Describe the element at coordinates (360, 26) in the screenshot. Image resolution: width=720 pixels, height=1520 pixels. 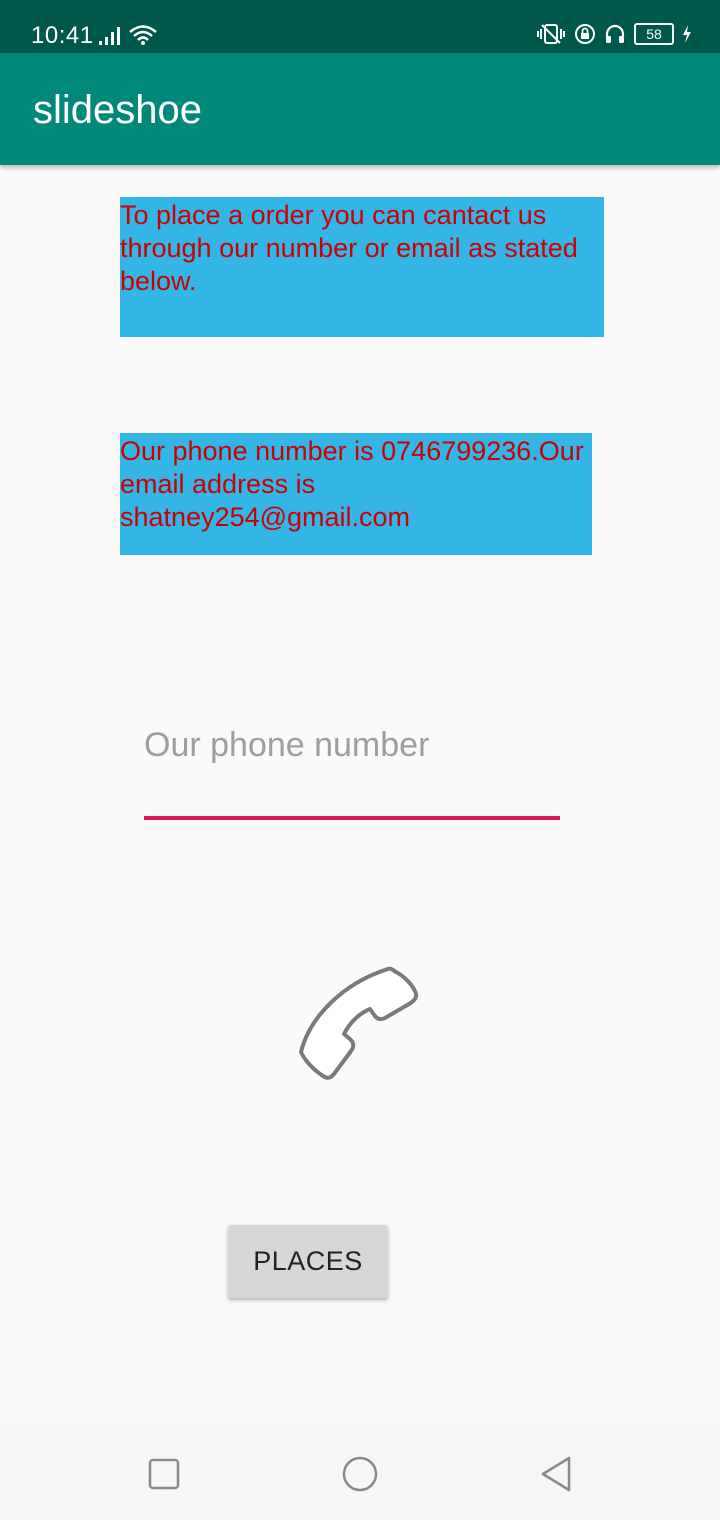
I see `status-bar: 10:41 58` at that location.